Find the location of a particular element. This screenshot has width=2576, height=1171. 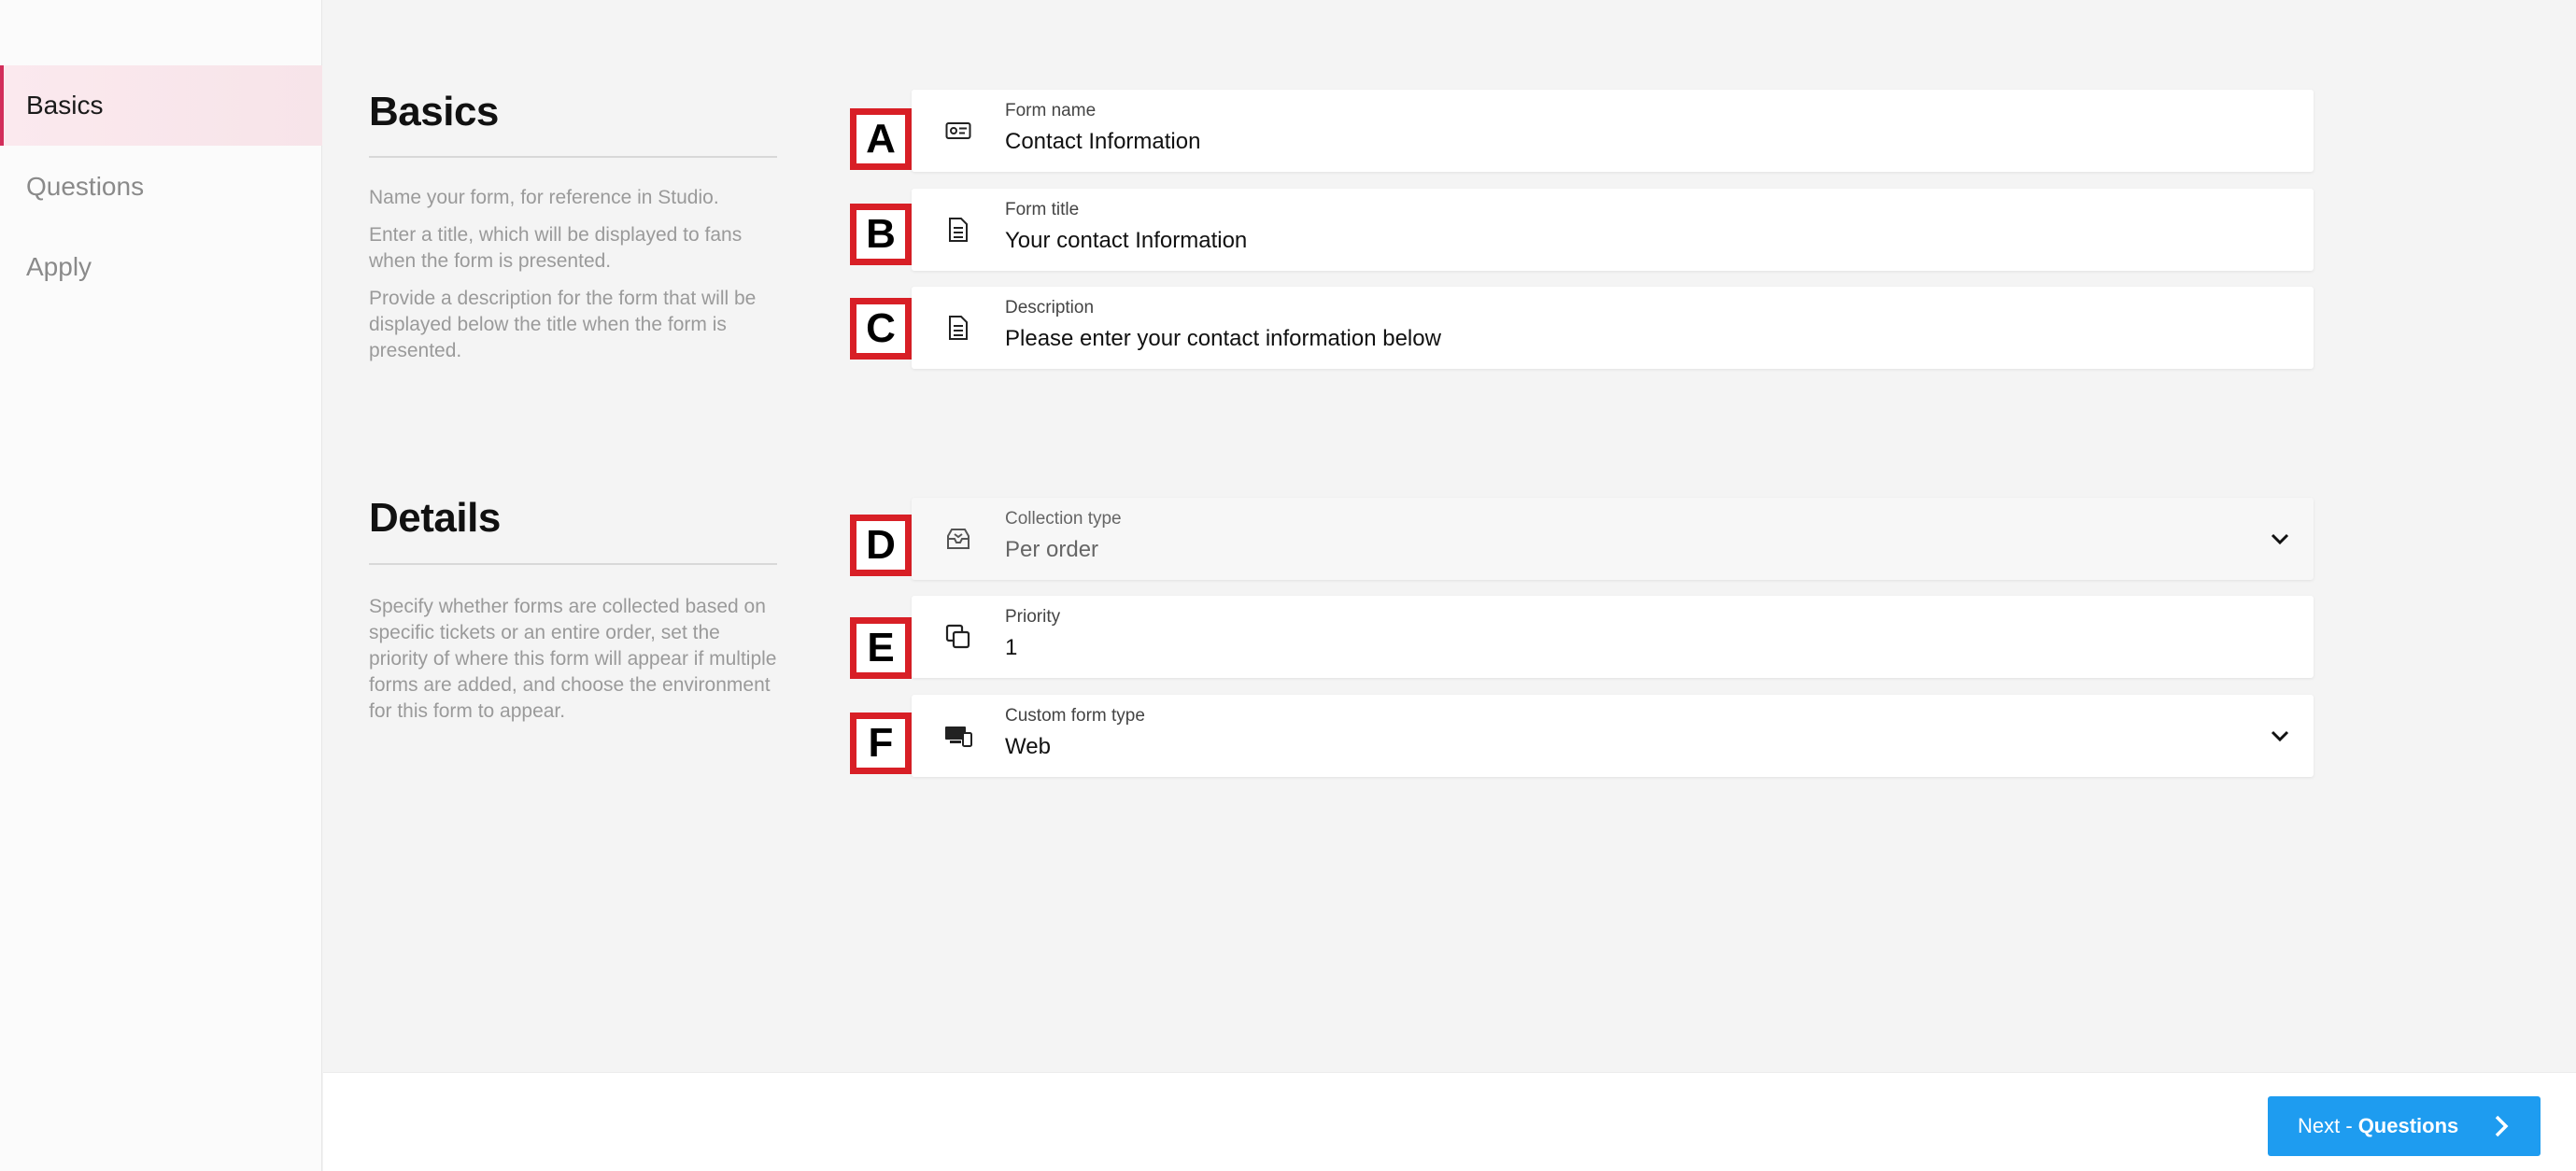

description-label: Description is located at coordinates (1050, 307).